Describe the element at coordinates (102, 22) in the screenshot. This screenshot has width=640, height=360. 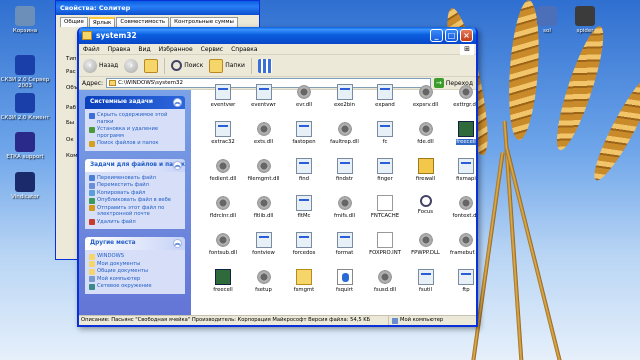
I see `tab-shortcut: Ярлык` at that location.